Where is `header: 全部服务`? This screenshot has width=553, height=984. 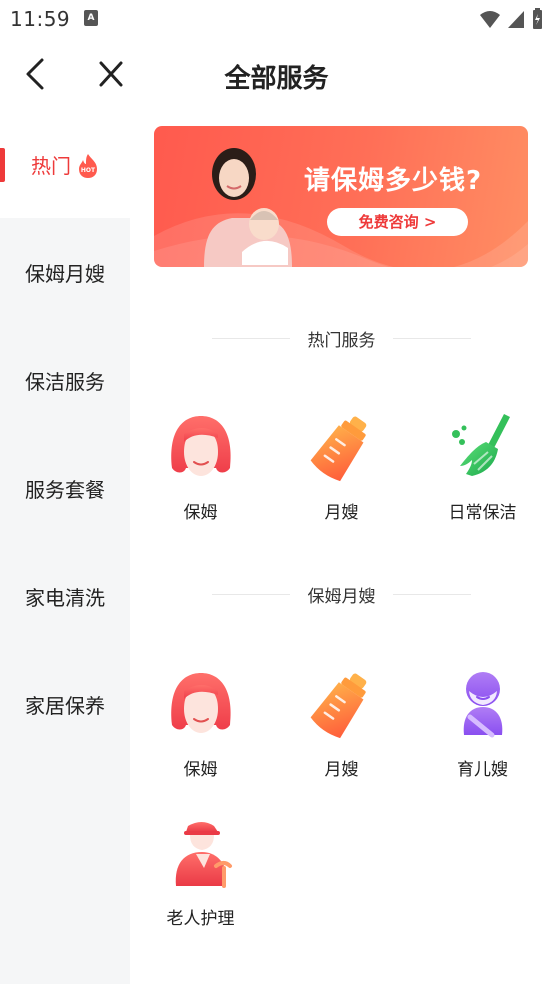 header: 全部服务 is located at coordinates (276, 74).